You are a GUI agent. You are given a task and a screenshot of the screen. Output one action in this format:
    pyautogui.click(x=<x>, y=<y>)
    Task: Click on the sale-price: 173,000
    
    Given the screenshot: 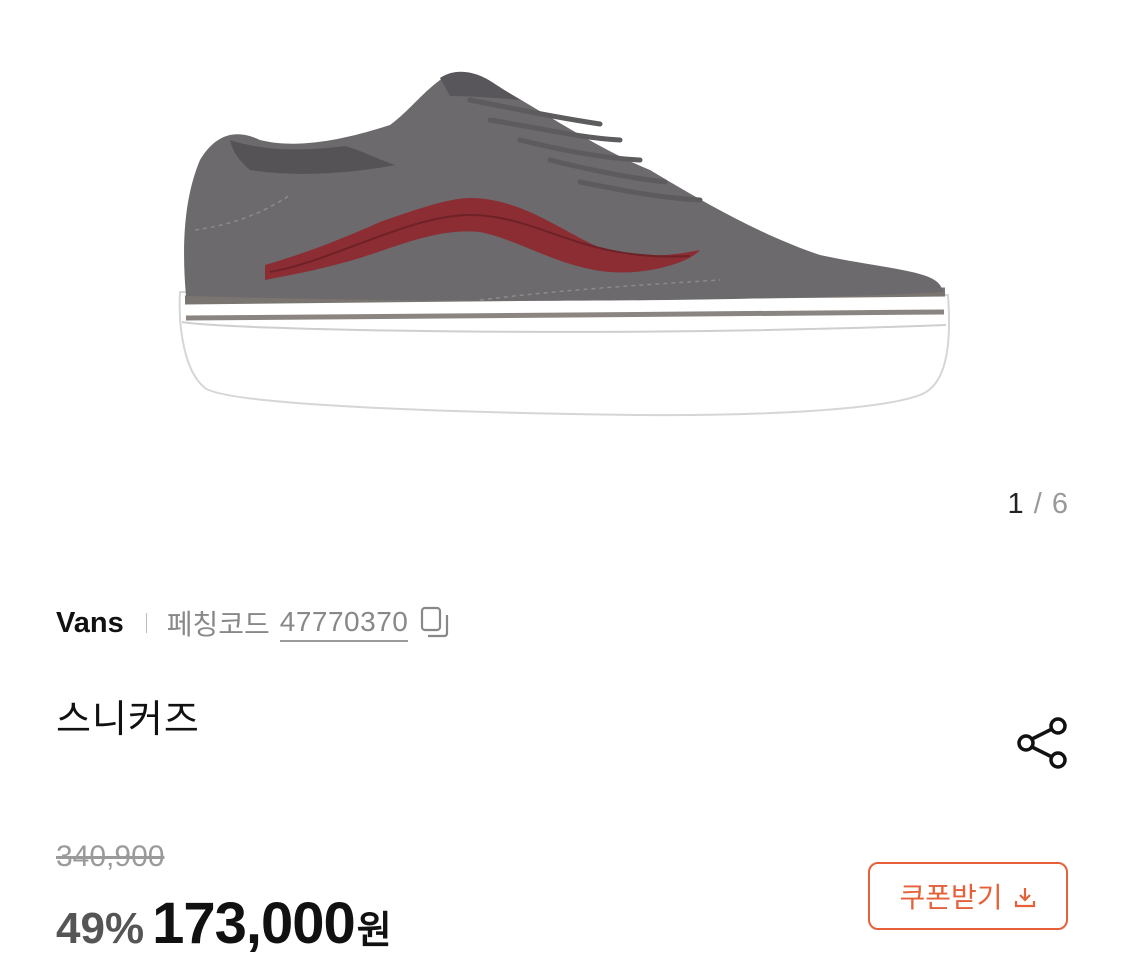 What is the action you would take?
    pyautogui.click(x=254, y=923)
    